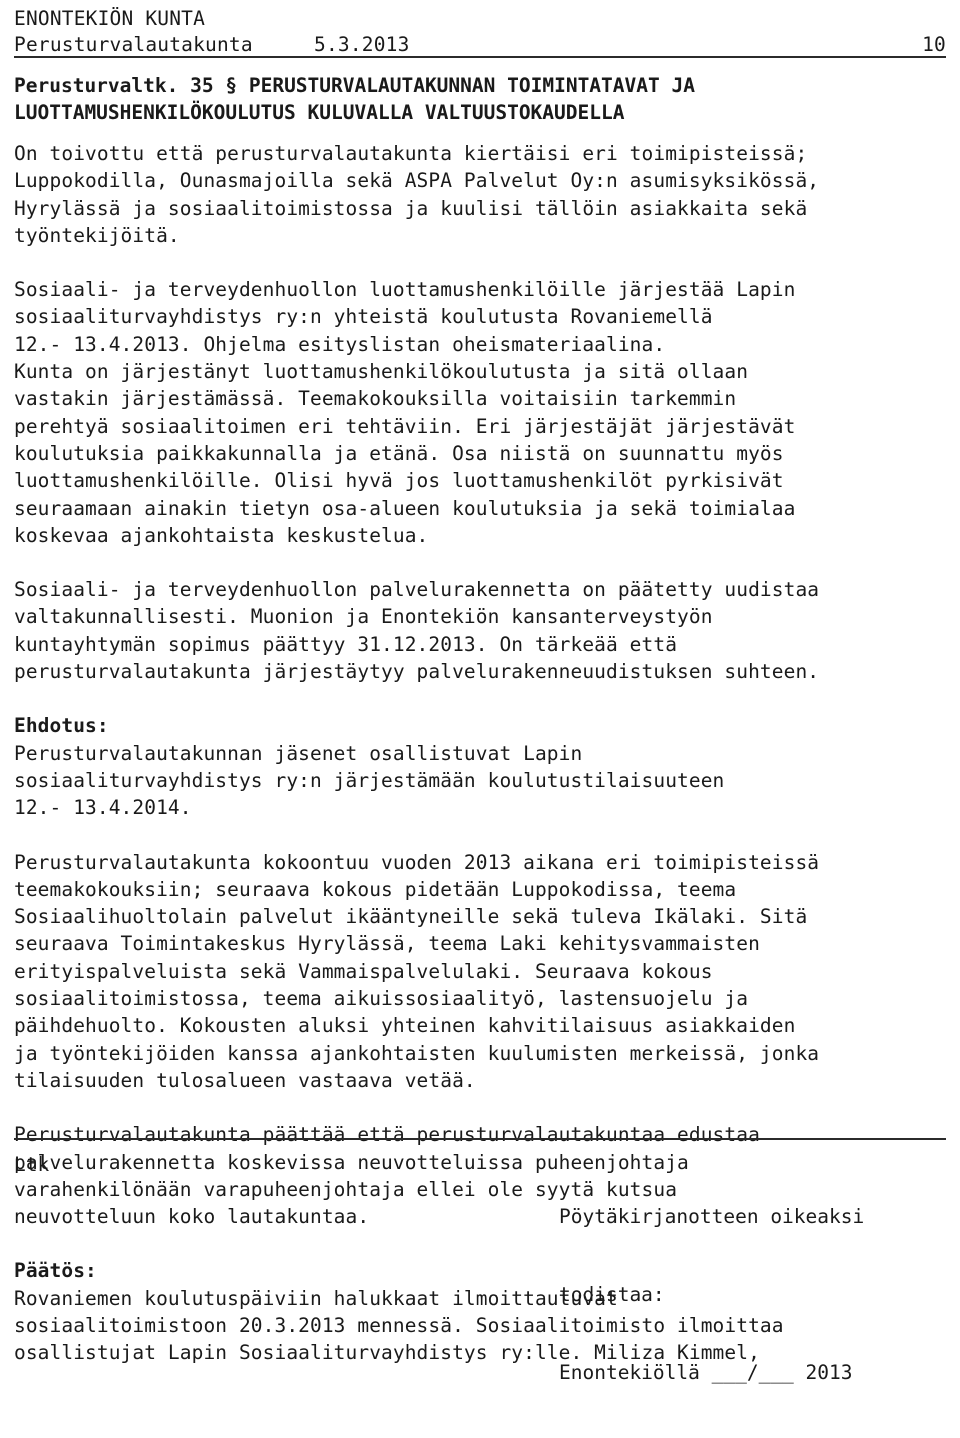 This screenshot has width=960, height=1438. What do you see at coordinates (480, 45) in the screenshot?
I see `header-meta-row: Perusturvalautakunta 5.3.2013 10` at bounding box center [480, 45].